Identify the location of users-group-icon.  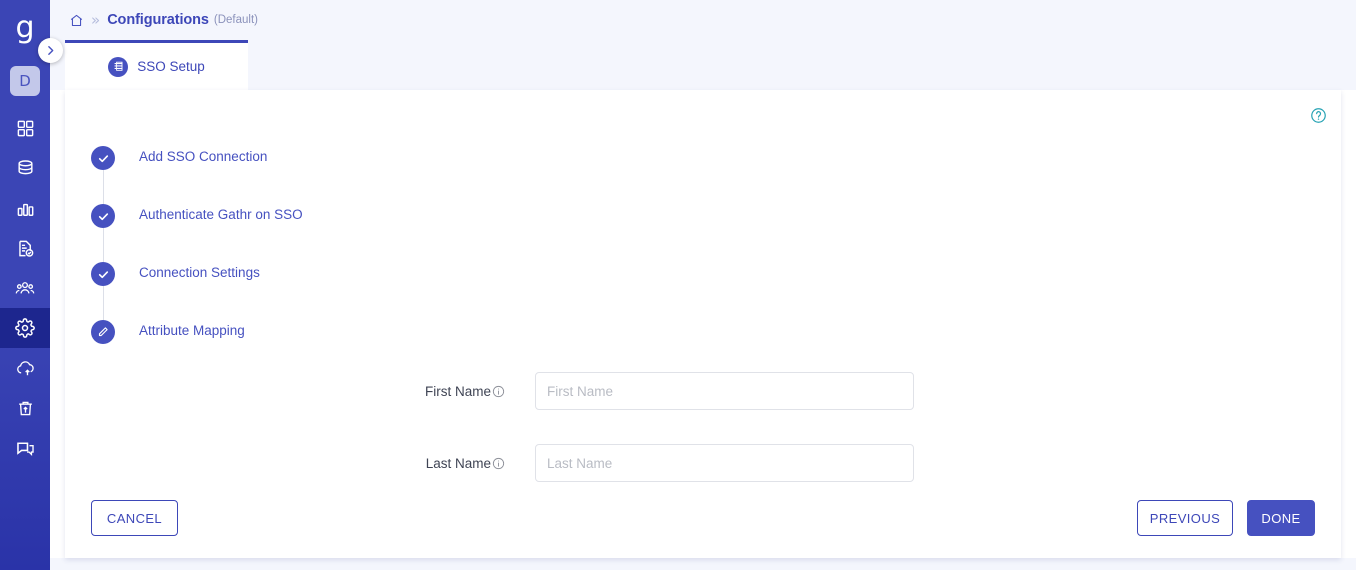
(25, 288).